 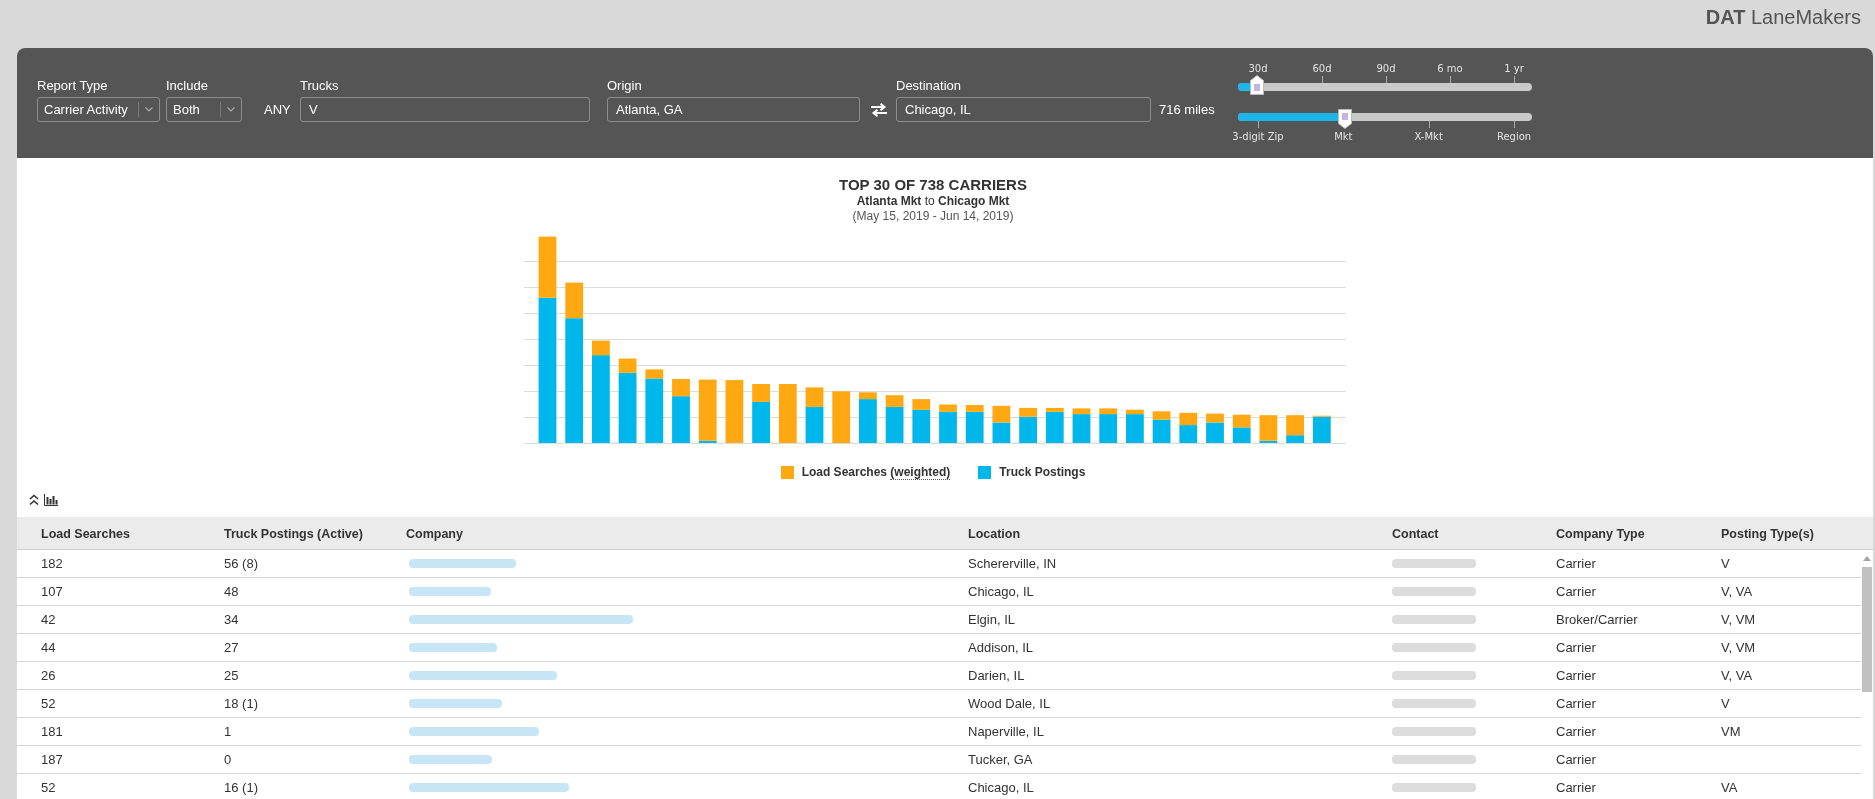 What do you see at coordinates (1450, 69) in the screenshot?
I see `slider-tick-label: 6 mo` at bounding box center [1450, 69].